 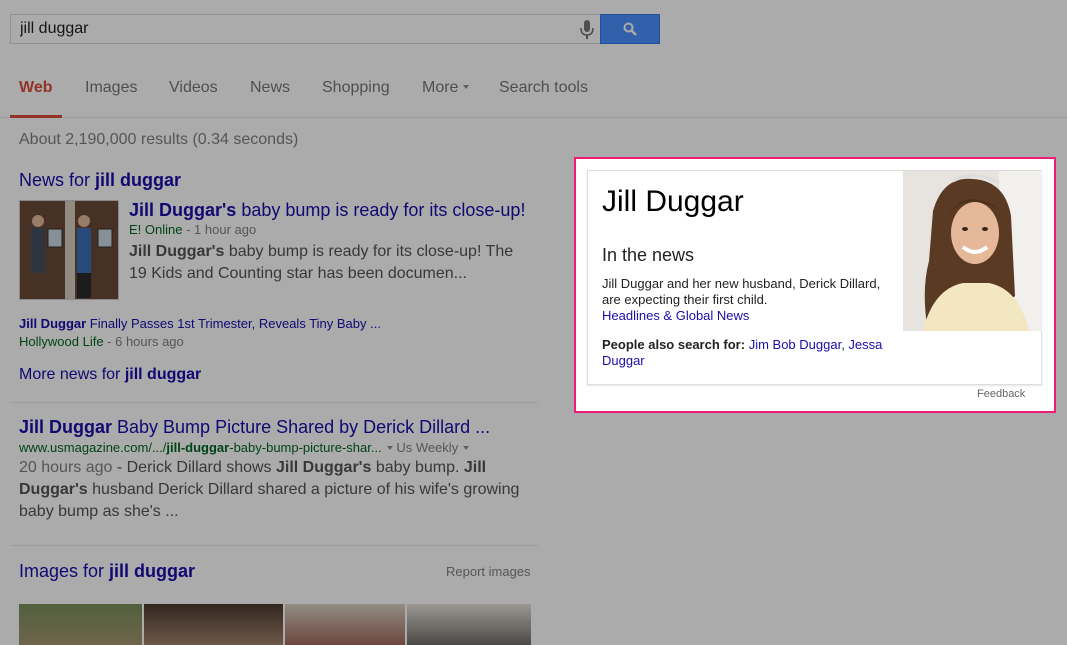 What do you see at coordinates (587, 30) in the screenshot?
I see `mic-icon` at bounding box center [587, 30].